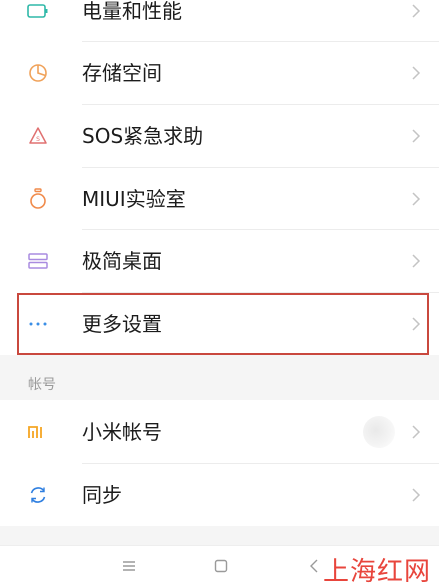 This screenshot has height=588, width=439. I want to click on storage-pie-icon, so click(38, 73).